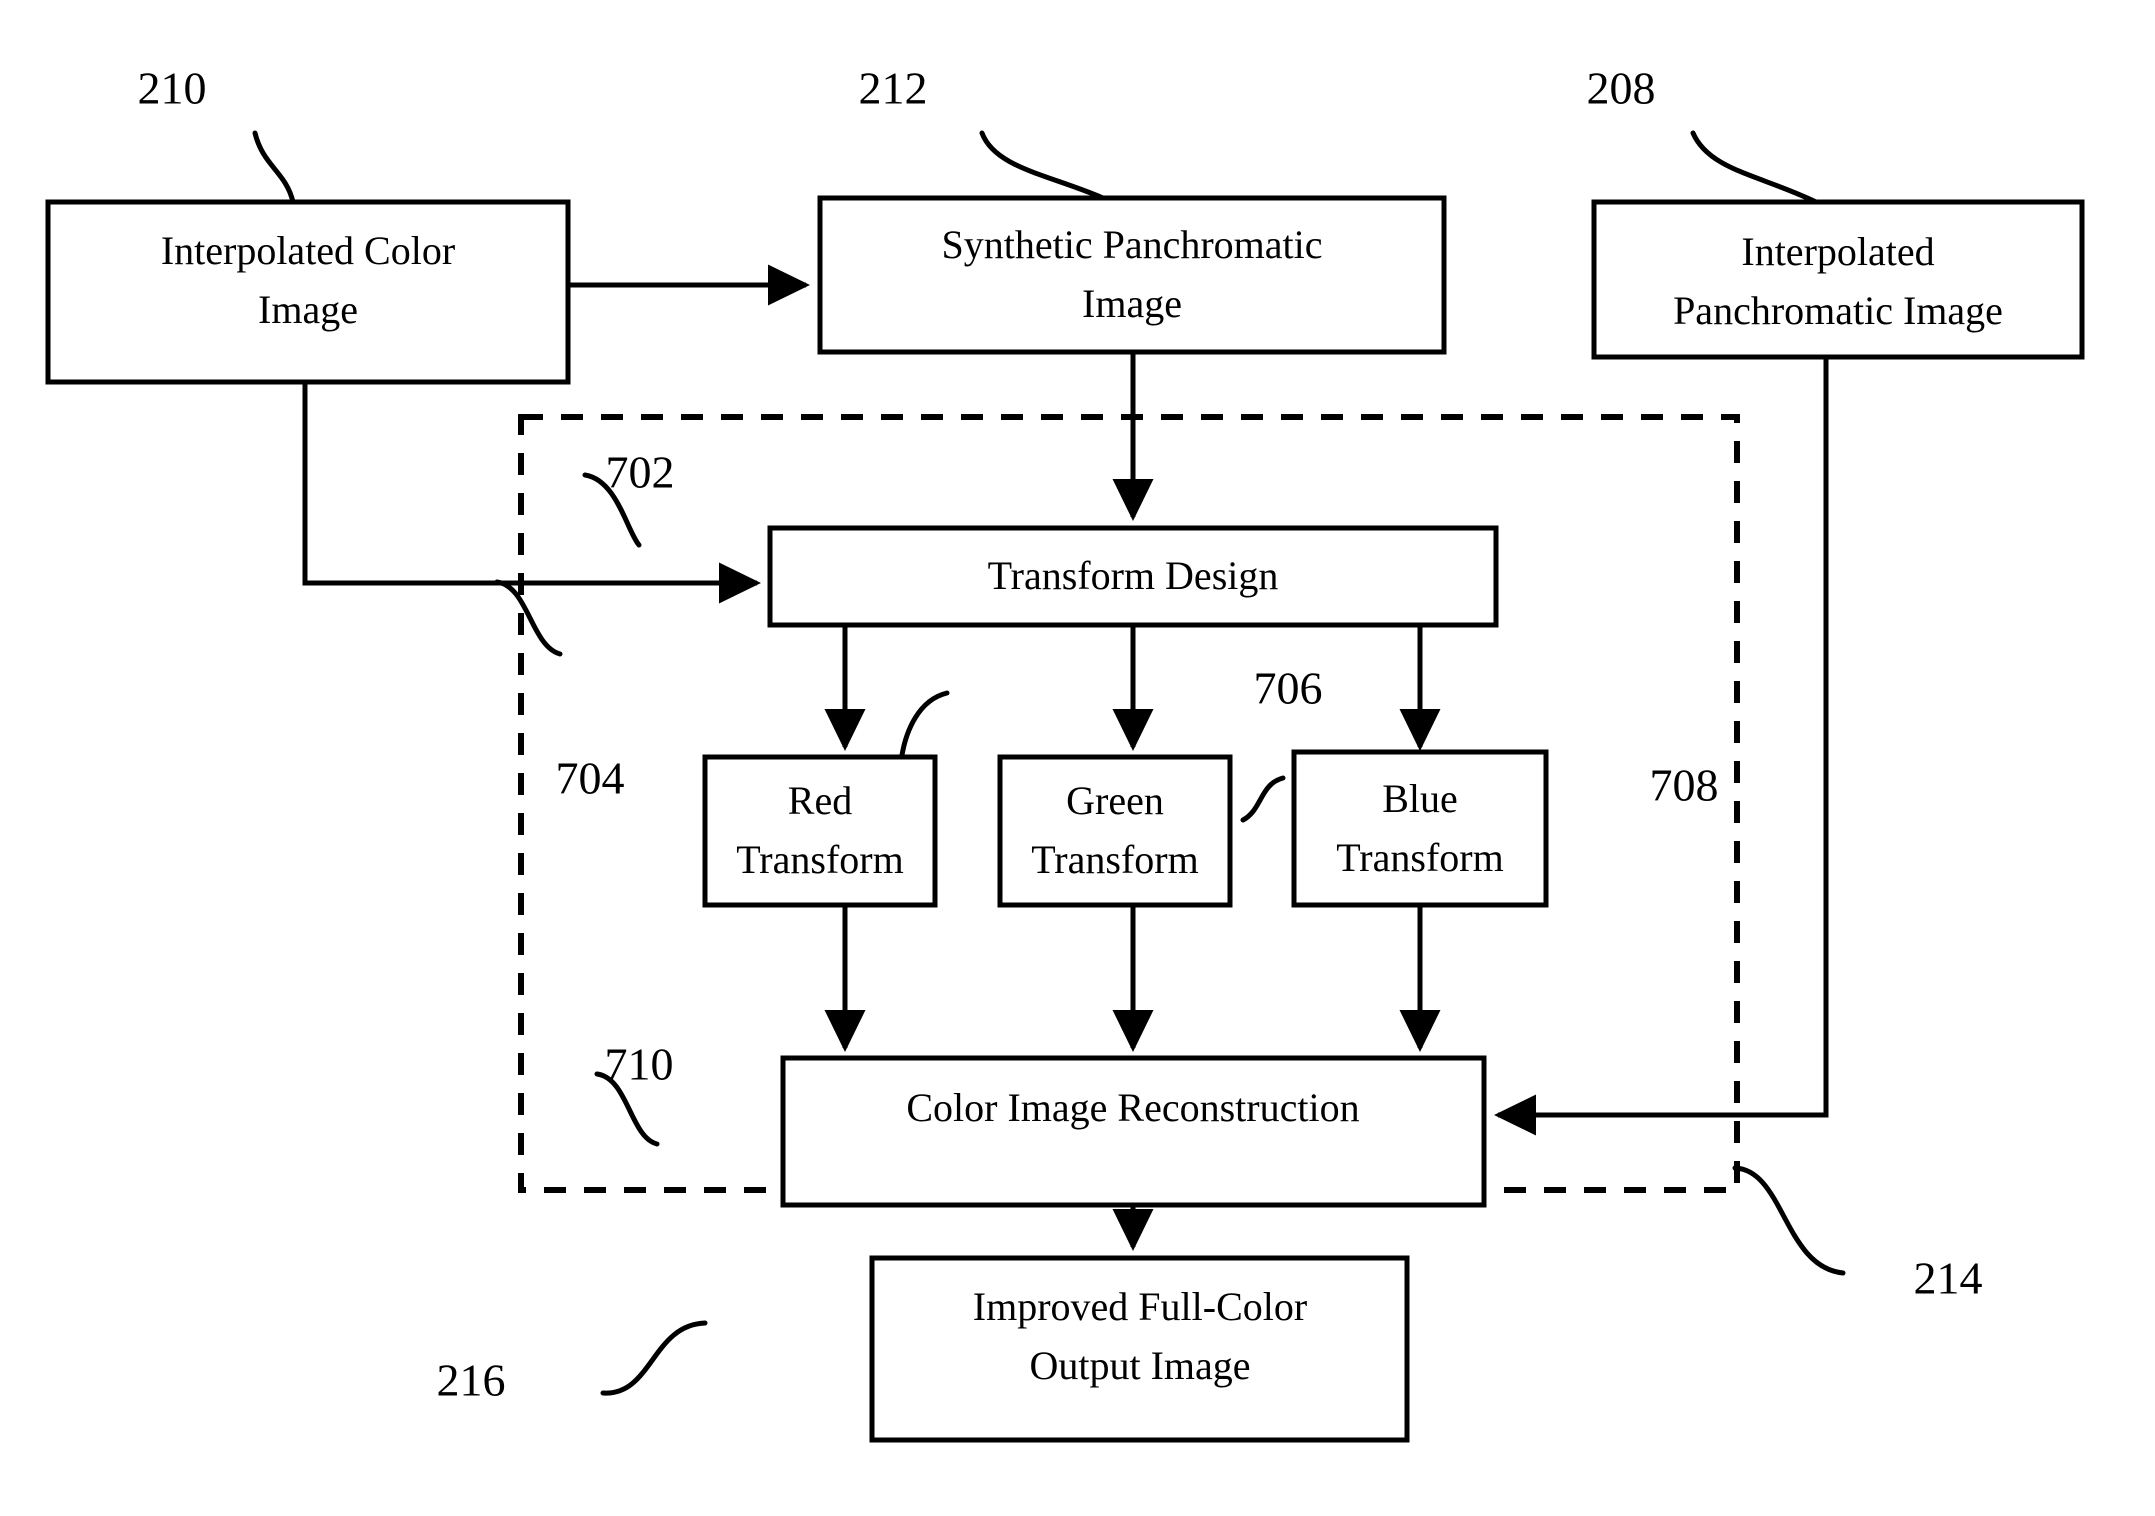  I want to click on ref-numeral-214: 214, so click(1948, 1278).